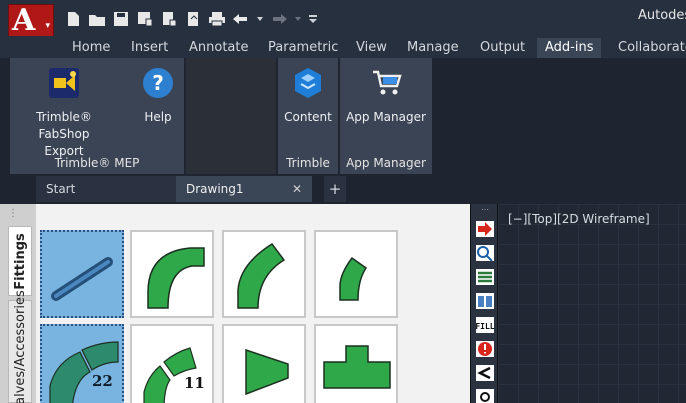 The height and width of the screenshot is (403, 686). I want to click on tile-elbow-22: 22, so click(82, 363).